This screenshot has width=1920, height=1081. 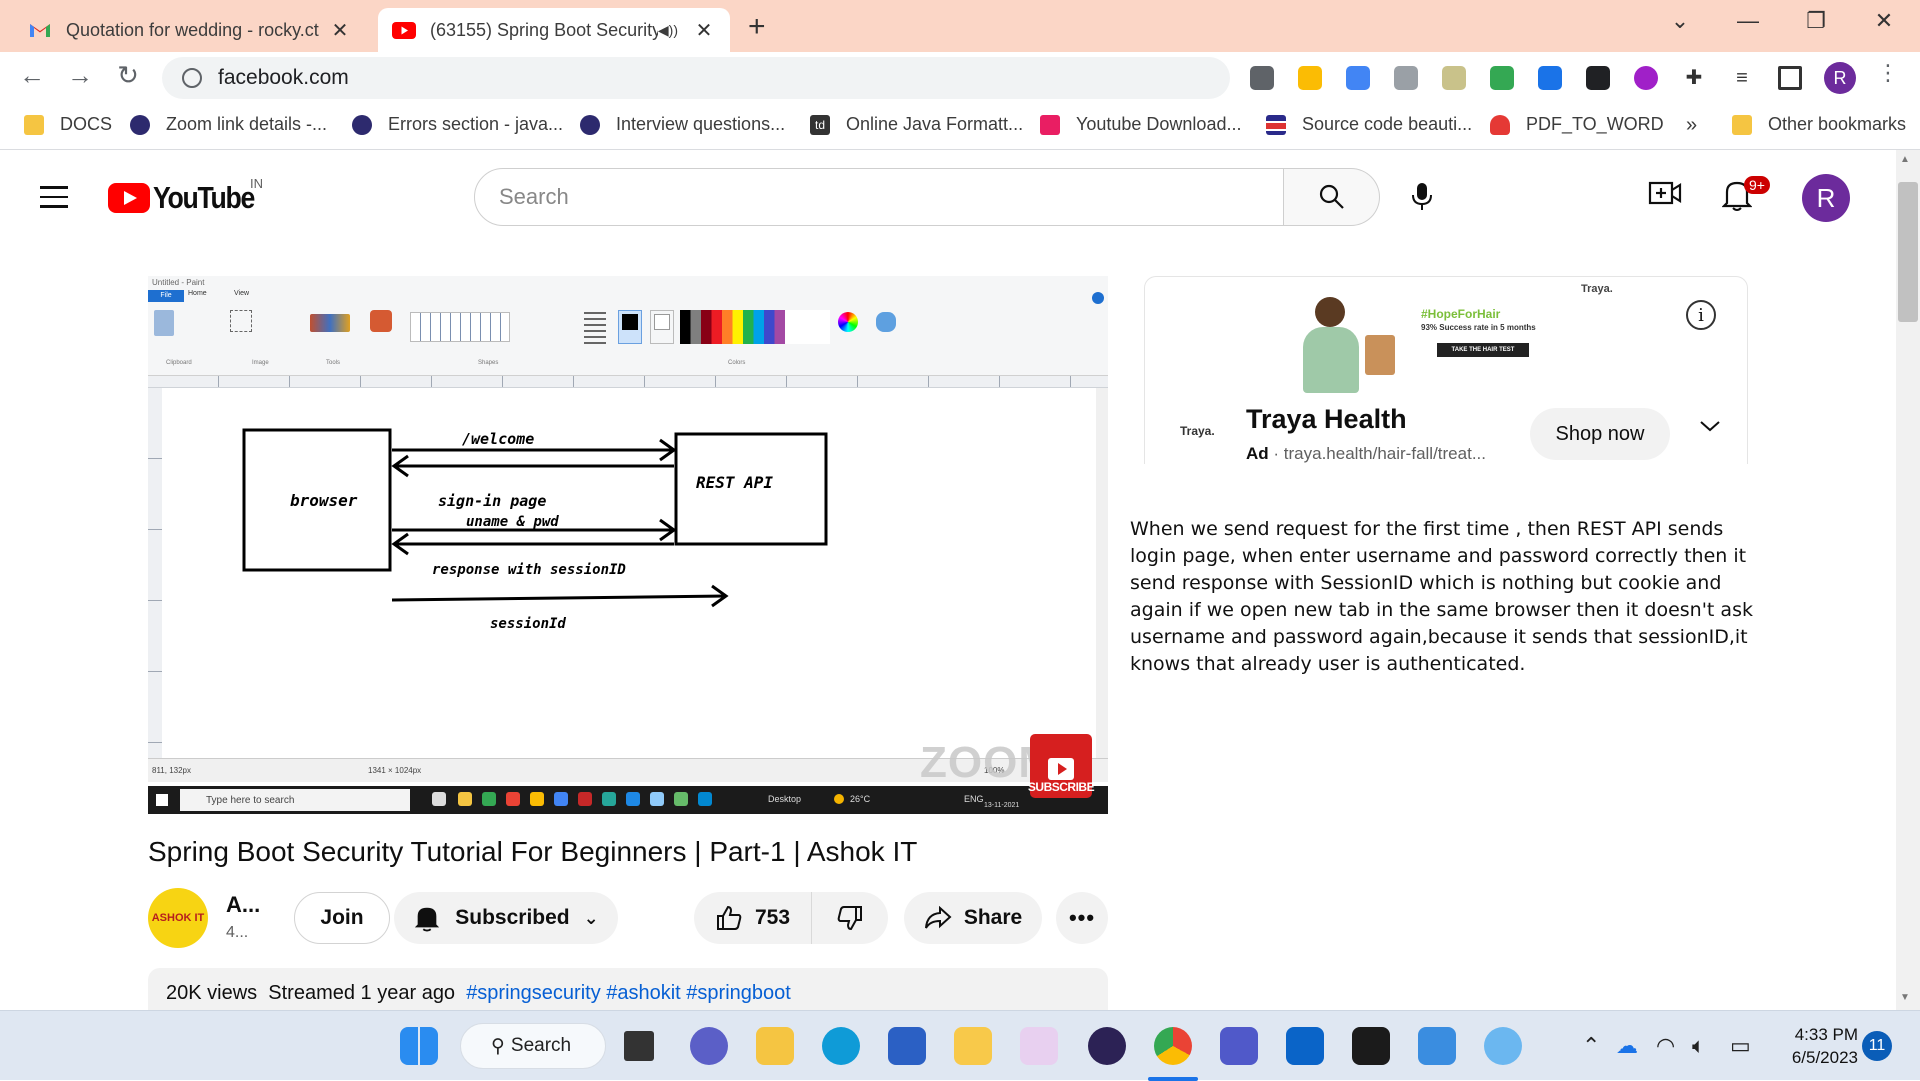 I want to click on other-bookmarks: Other bookmarks, so click(x=1819, y=124).